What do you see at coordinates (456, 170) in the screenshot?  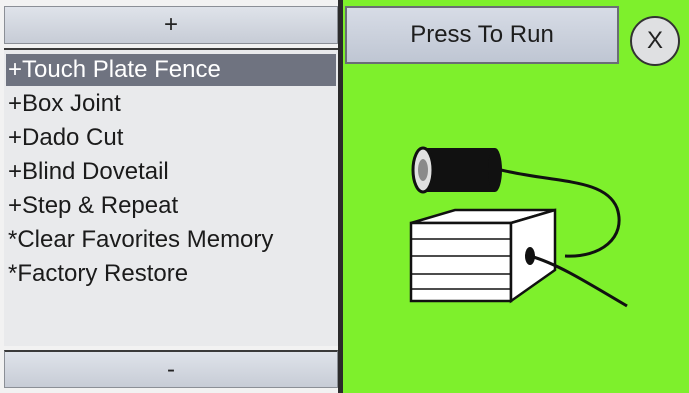 I see `router-bit-shape` at bounding box center [456, 170].